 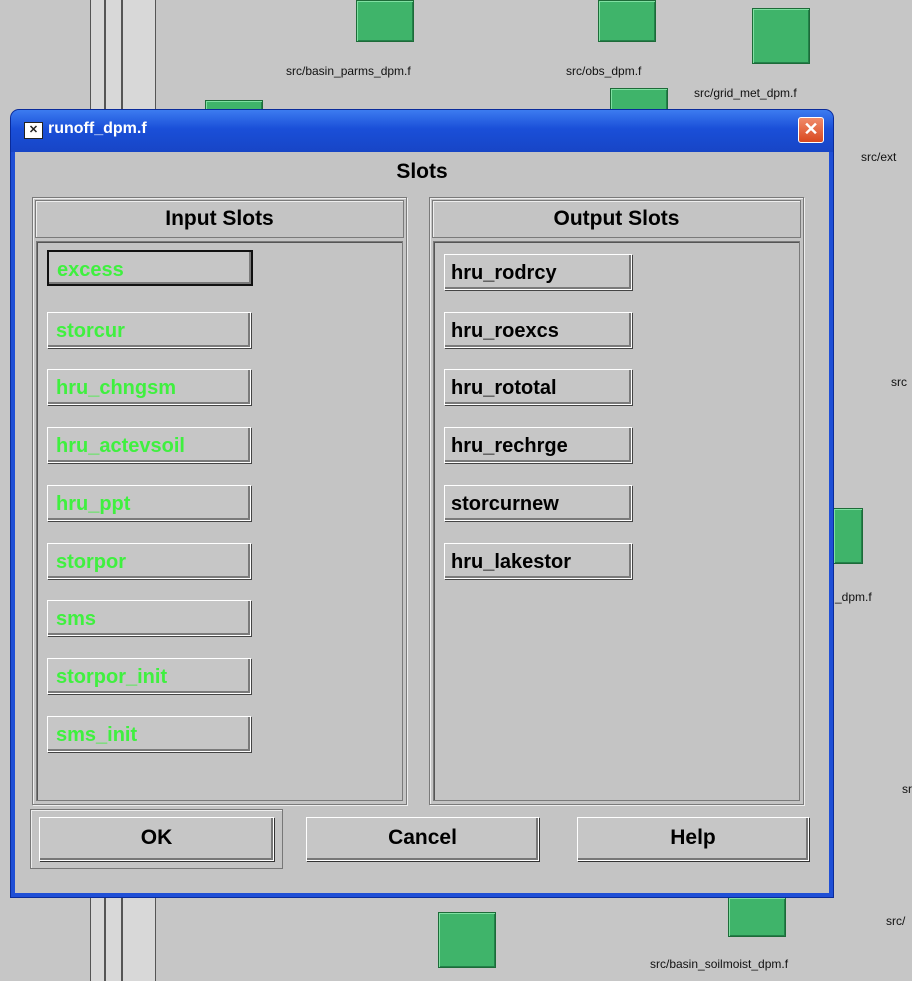 What do you see at coordinates (33, 130) in the screenshot?
I see `x-app-icon: ✕` at bounding box center [33, 130].